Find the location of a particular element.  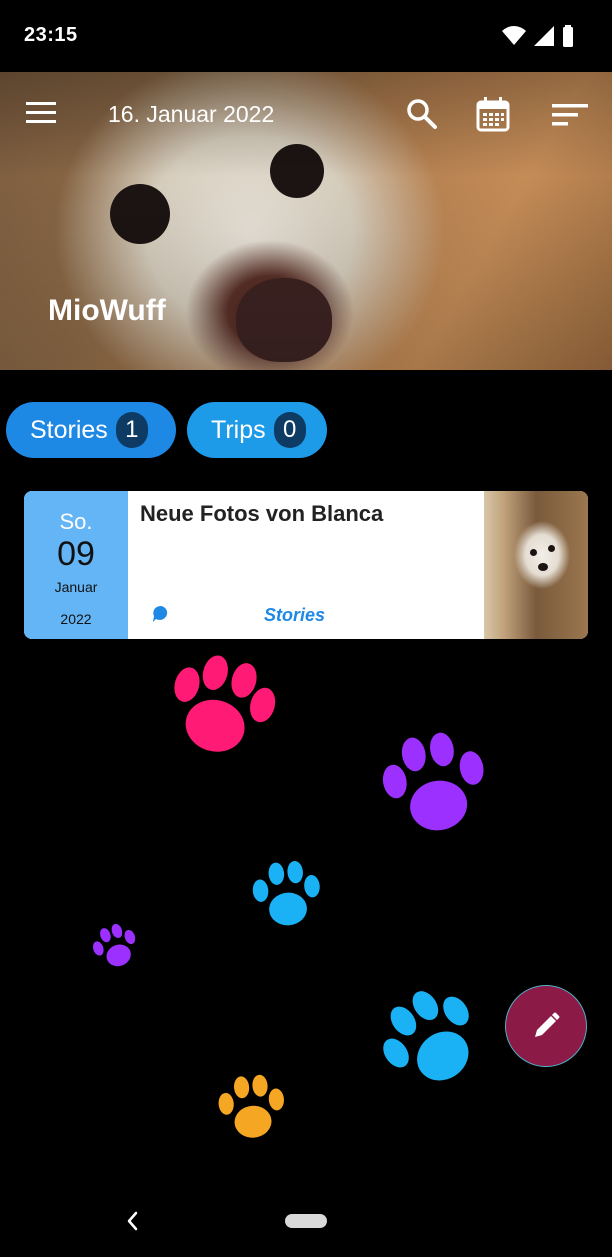

battery-icon is located at coordinates (568, 36).